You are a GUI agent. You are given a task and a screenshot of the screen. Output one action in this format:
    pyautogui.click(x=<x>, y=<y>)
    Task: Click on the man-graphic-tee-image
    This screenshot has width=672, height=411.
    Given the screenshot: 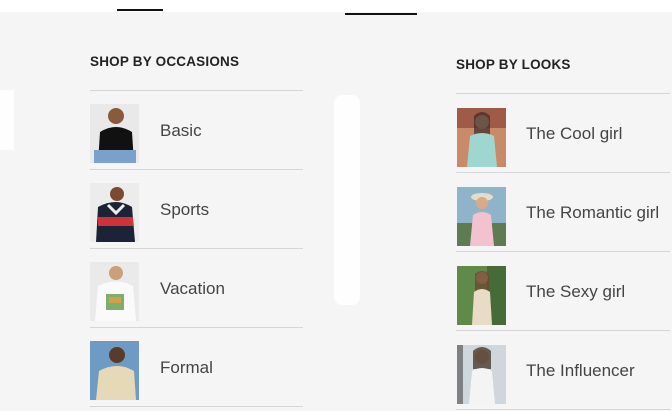 What is the action you would take?
    pyautogui.click(x=114, y=291)
    